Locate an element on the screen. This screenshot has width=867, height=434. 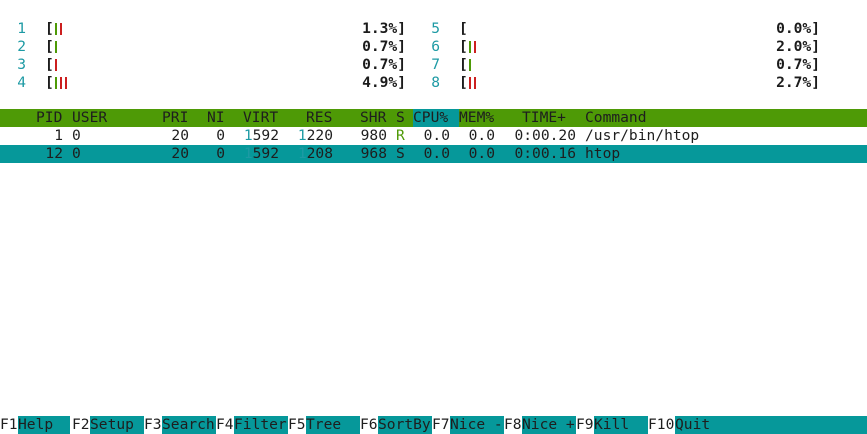
column-user: USER is located at coordinates (89, 118).